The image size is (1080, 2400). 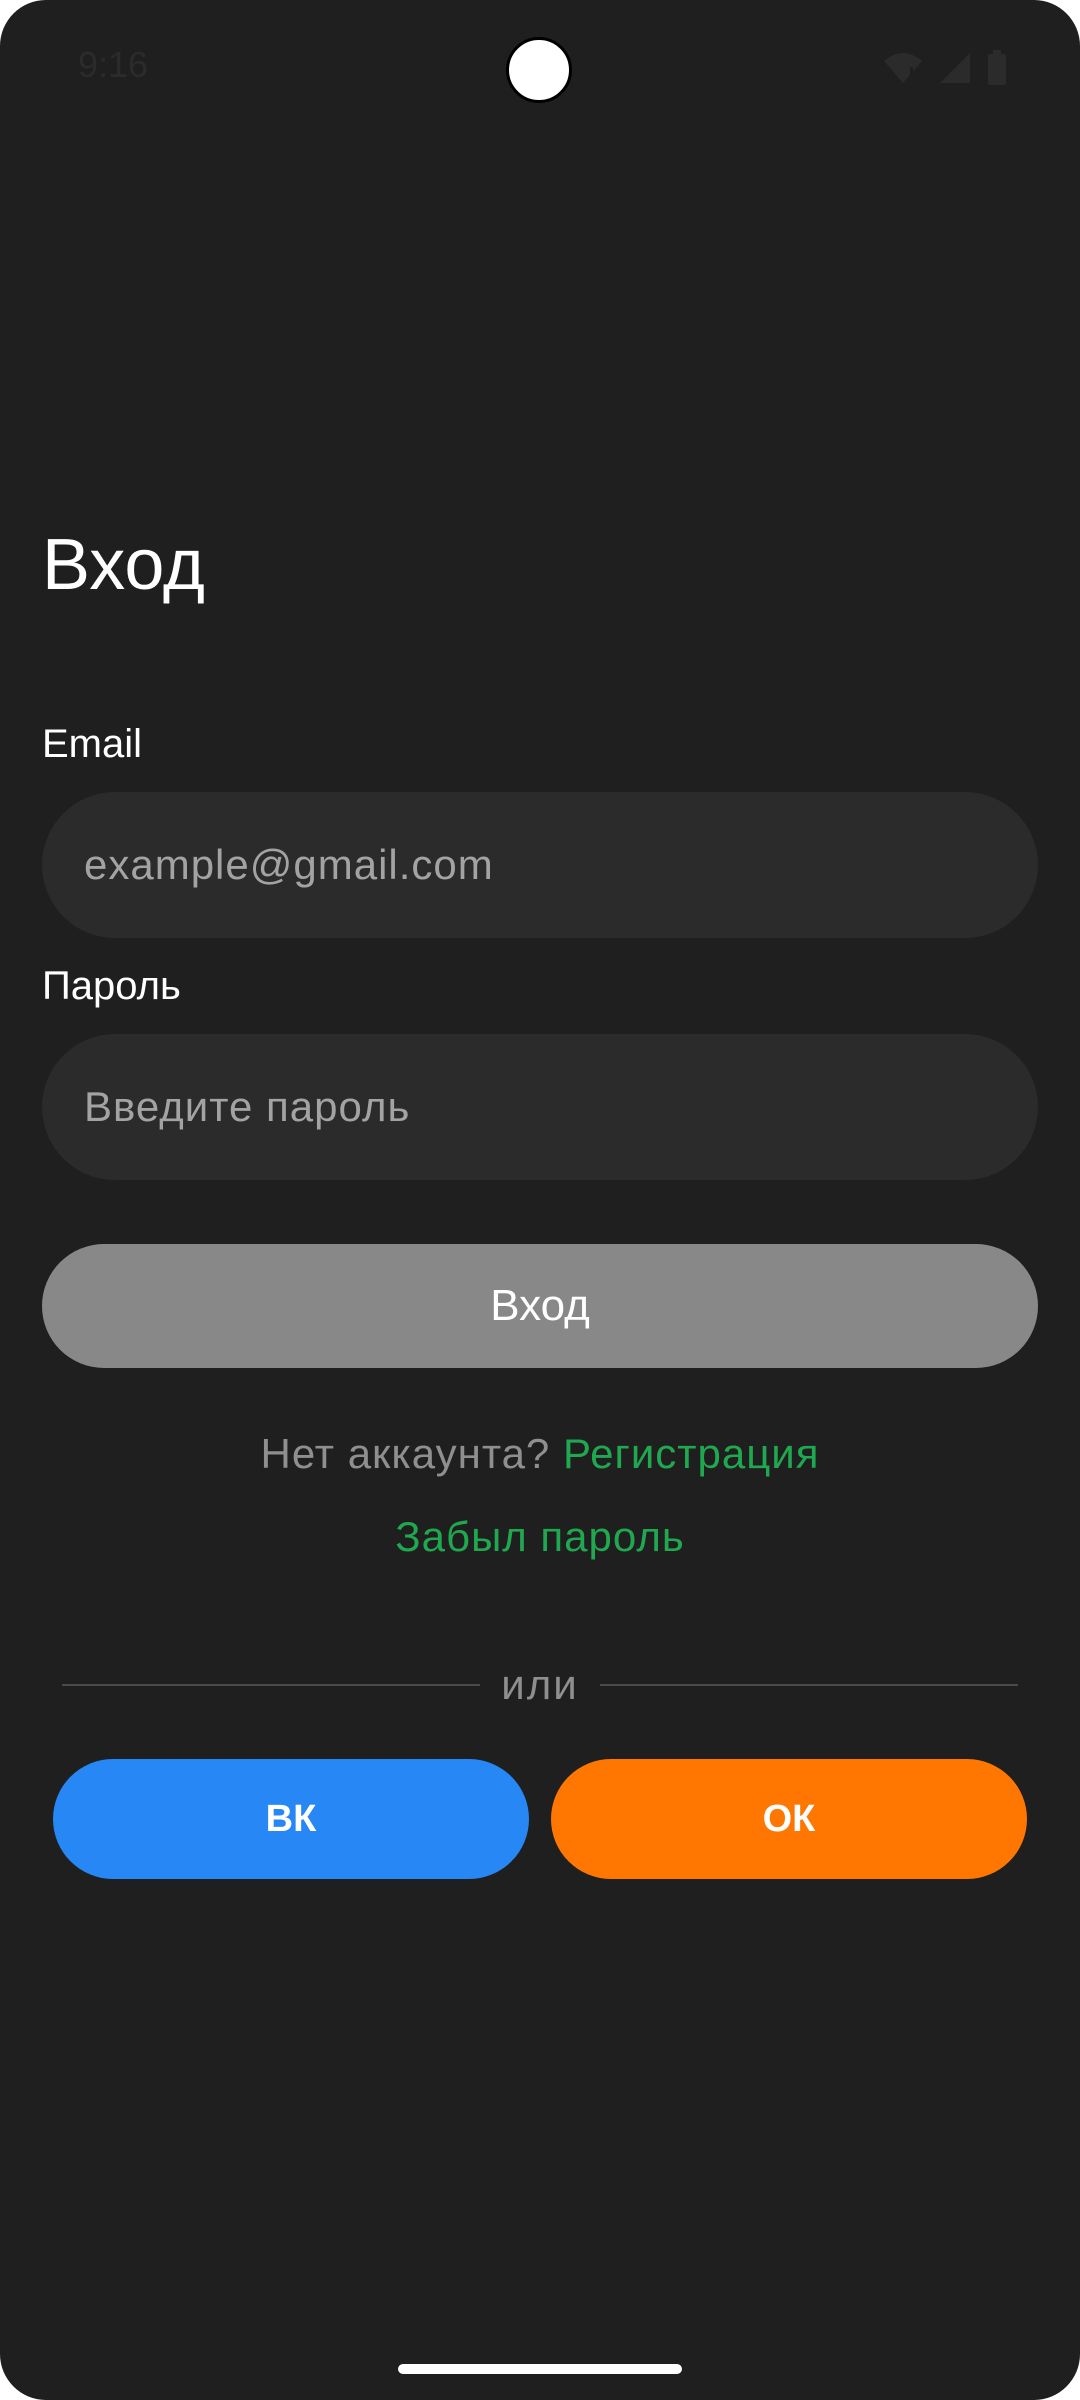 What do you see at coordinates (903, 68) in the screenshot?
I see `wifi-icon` at bounding box center [903, 68].